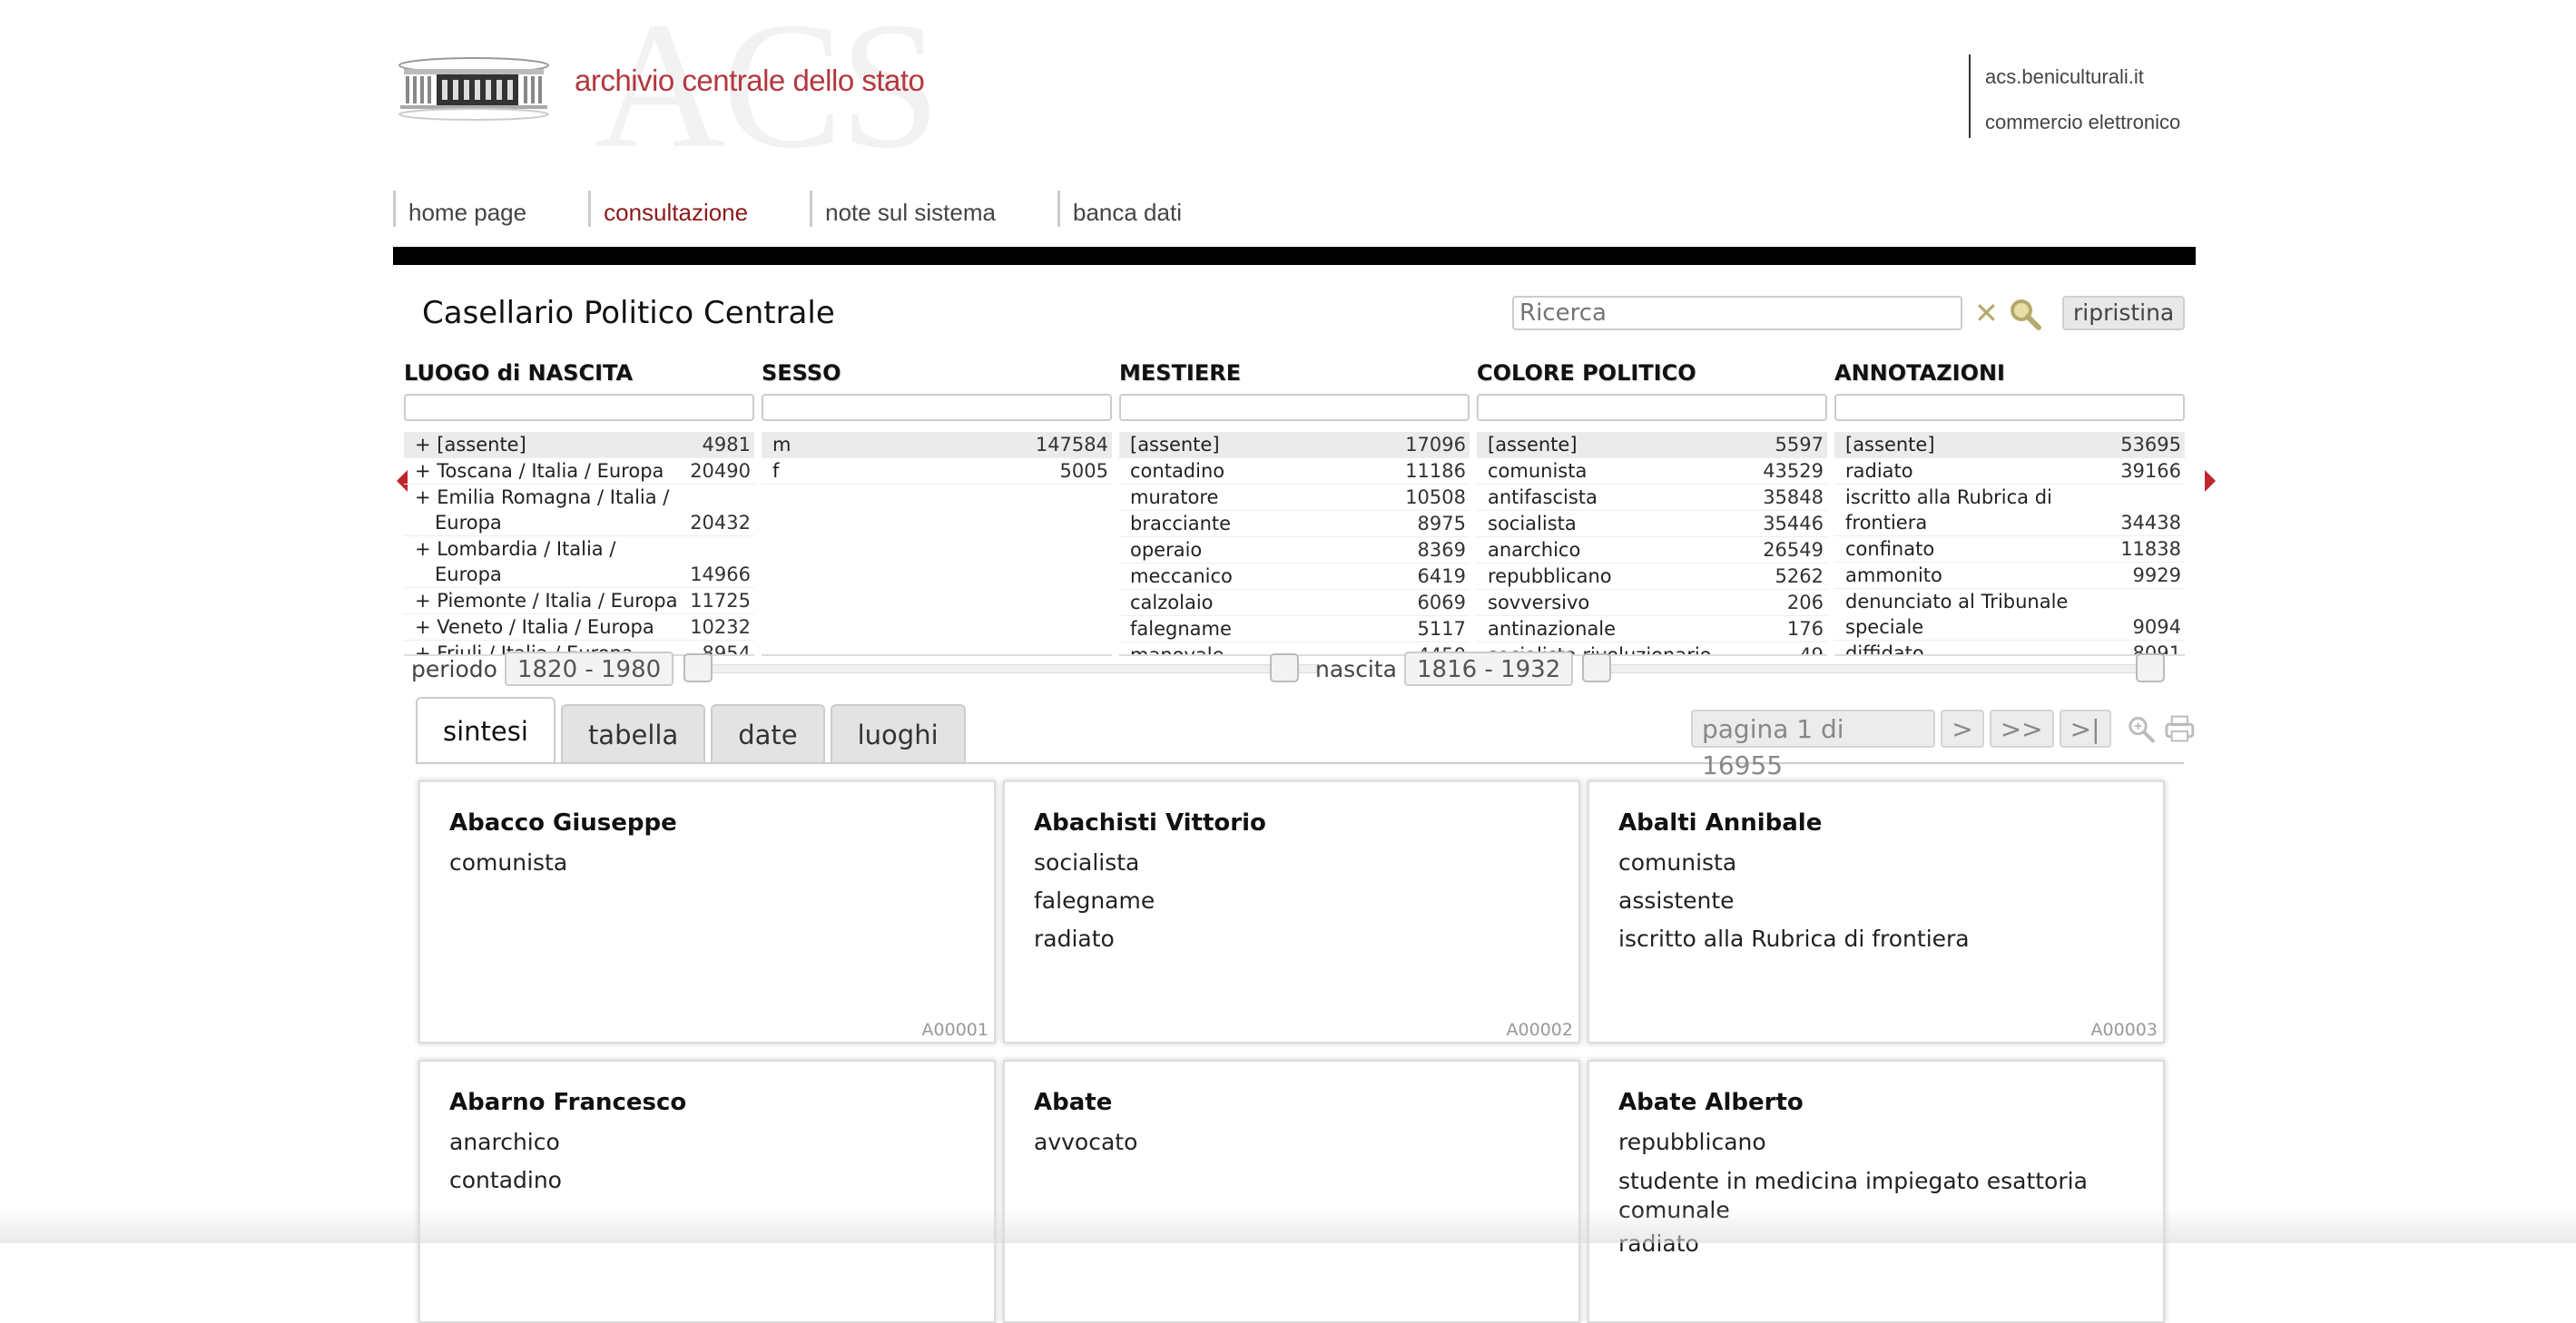  I want to click on tab-sintesi: sintesi, so click(486, 730).